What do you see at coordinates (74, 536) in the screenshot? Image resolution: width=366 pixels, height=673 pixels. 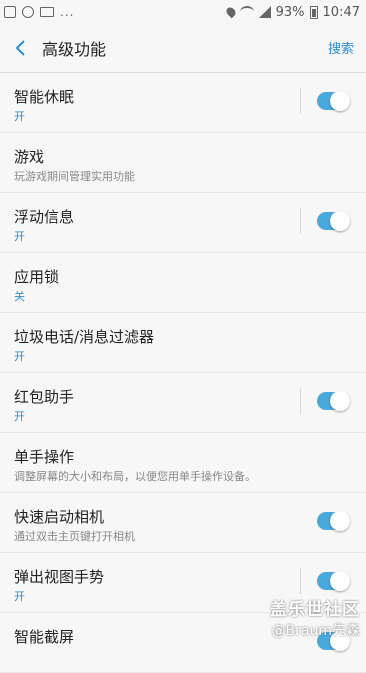 I see `setting-subtitle: 通过双击主页键打开相机` at bounding box center [74, 536].